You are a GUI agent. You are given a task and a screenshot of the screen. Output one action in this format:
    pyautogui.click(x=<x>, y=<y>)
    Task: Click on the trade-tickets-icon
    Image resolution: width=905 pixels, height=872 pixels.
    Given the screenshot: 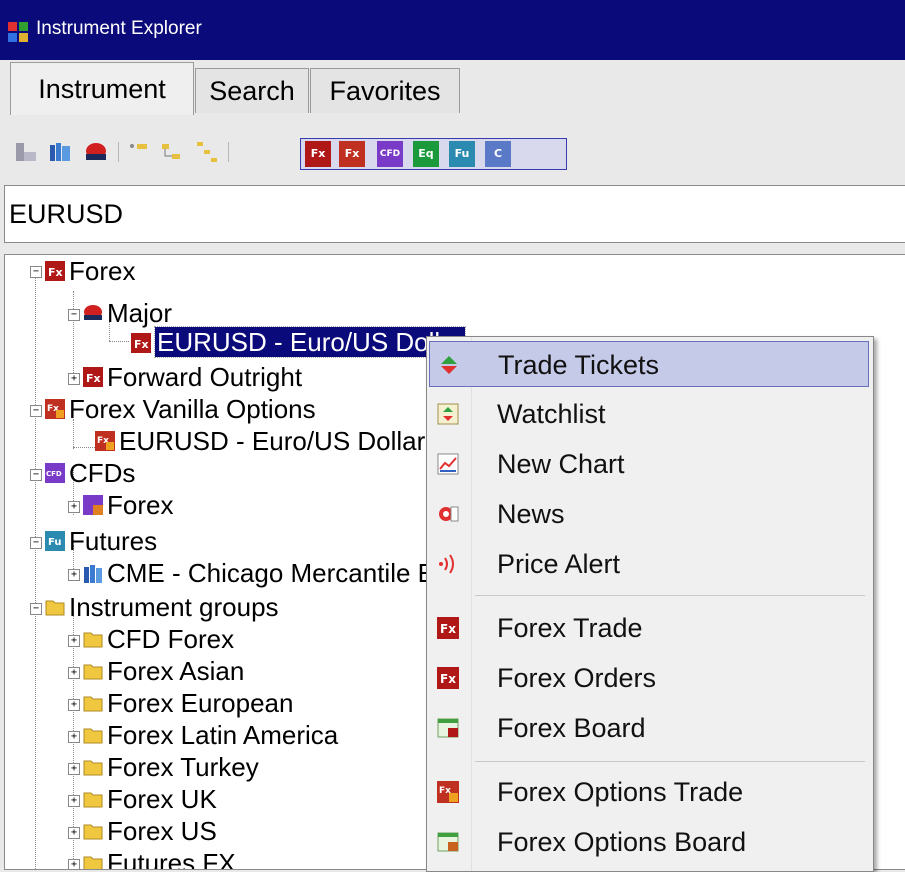 What is the action you would take?
    pyautogui.click(x=449, y=365)
    